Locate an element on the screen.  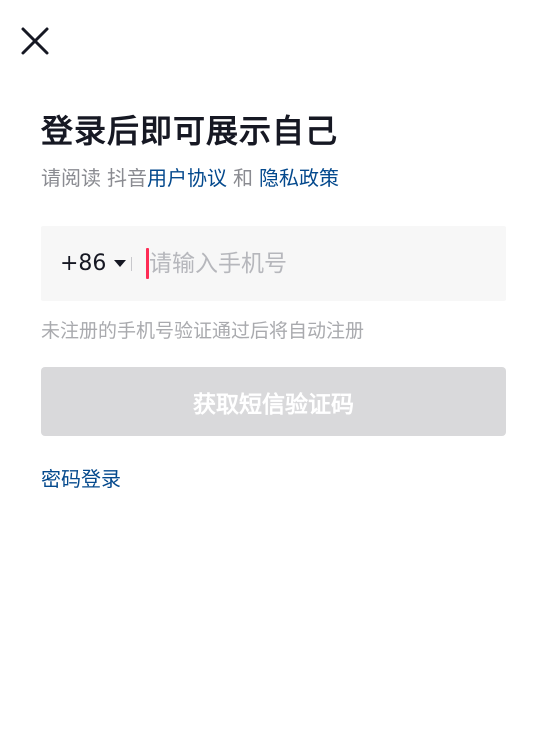
agreement-app-name: 抖音 is located at coordinates (127, 178).